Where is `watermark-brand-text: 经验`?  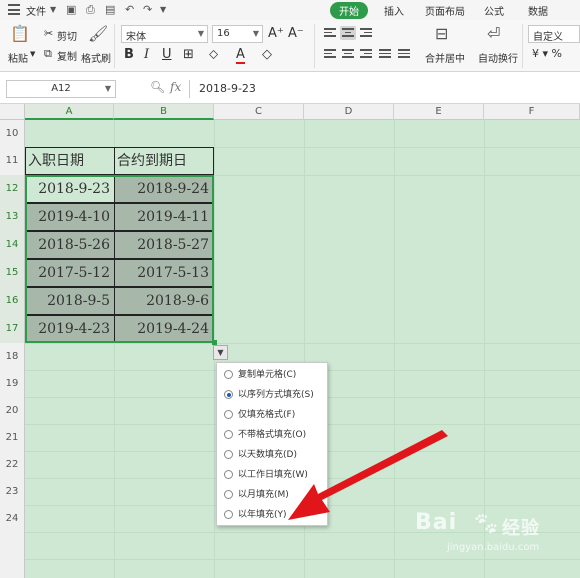
watermark-brand-text: 经验 is located at coordinates (521, 528).